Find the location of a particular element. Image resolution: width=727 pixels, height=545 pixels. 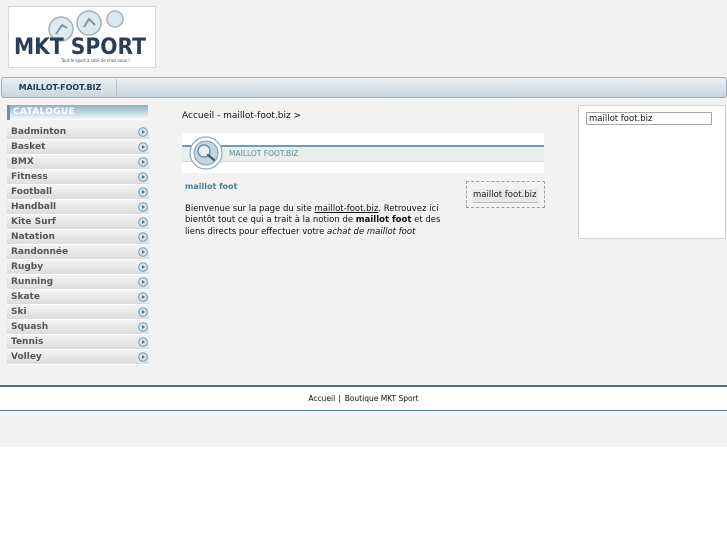

catalogue-item-label: Natation is located at coordinates (33, 237).